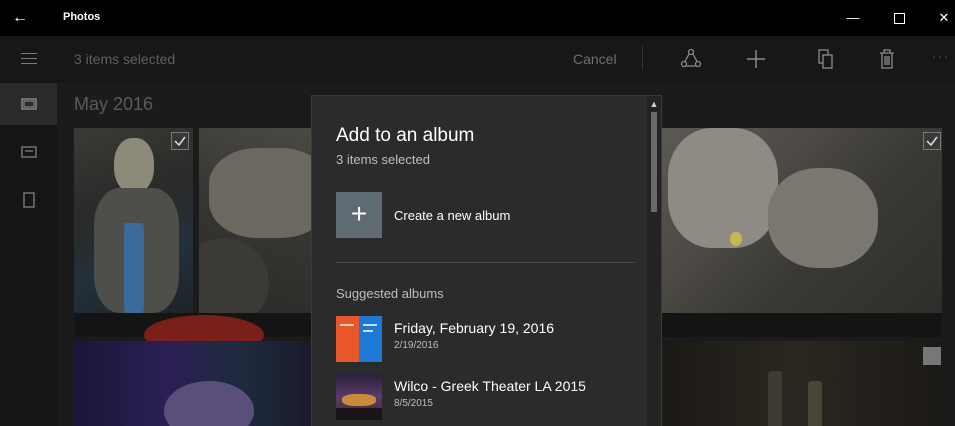 This screenshot has height=426, width=955. I want to click on dialog-scrollbar: ▲, so click(654, 261).